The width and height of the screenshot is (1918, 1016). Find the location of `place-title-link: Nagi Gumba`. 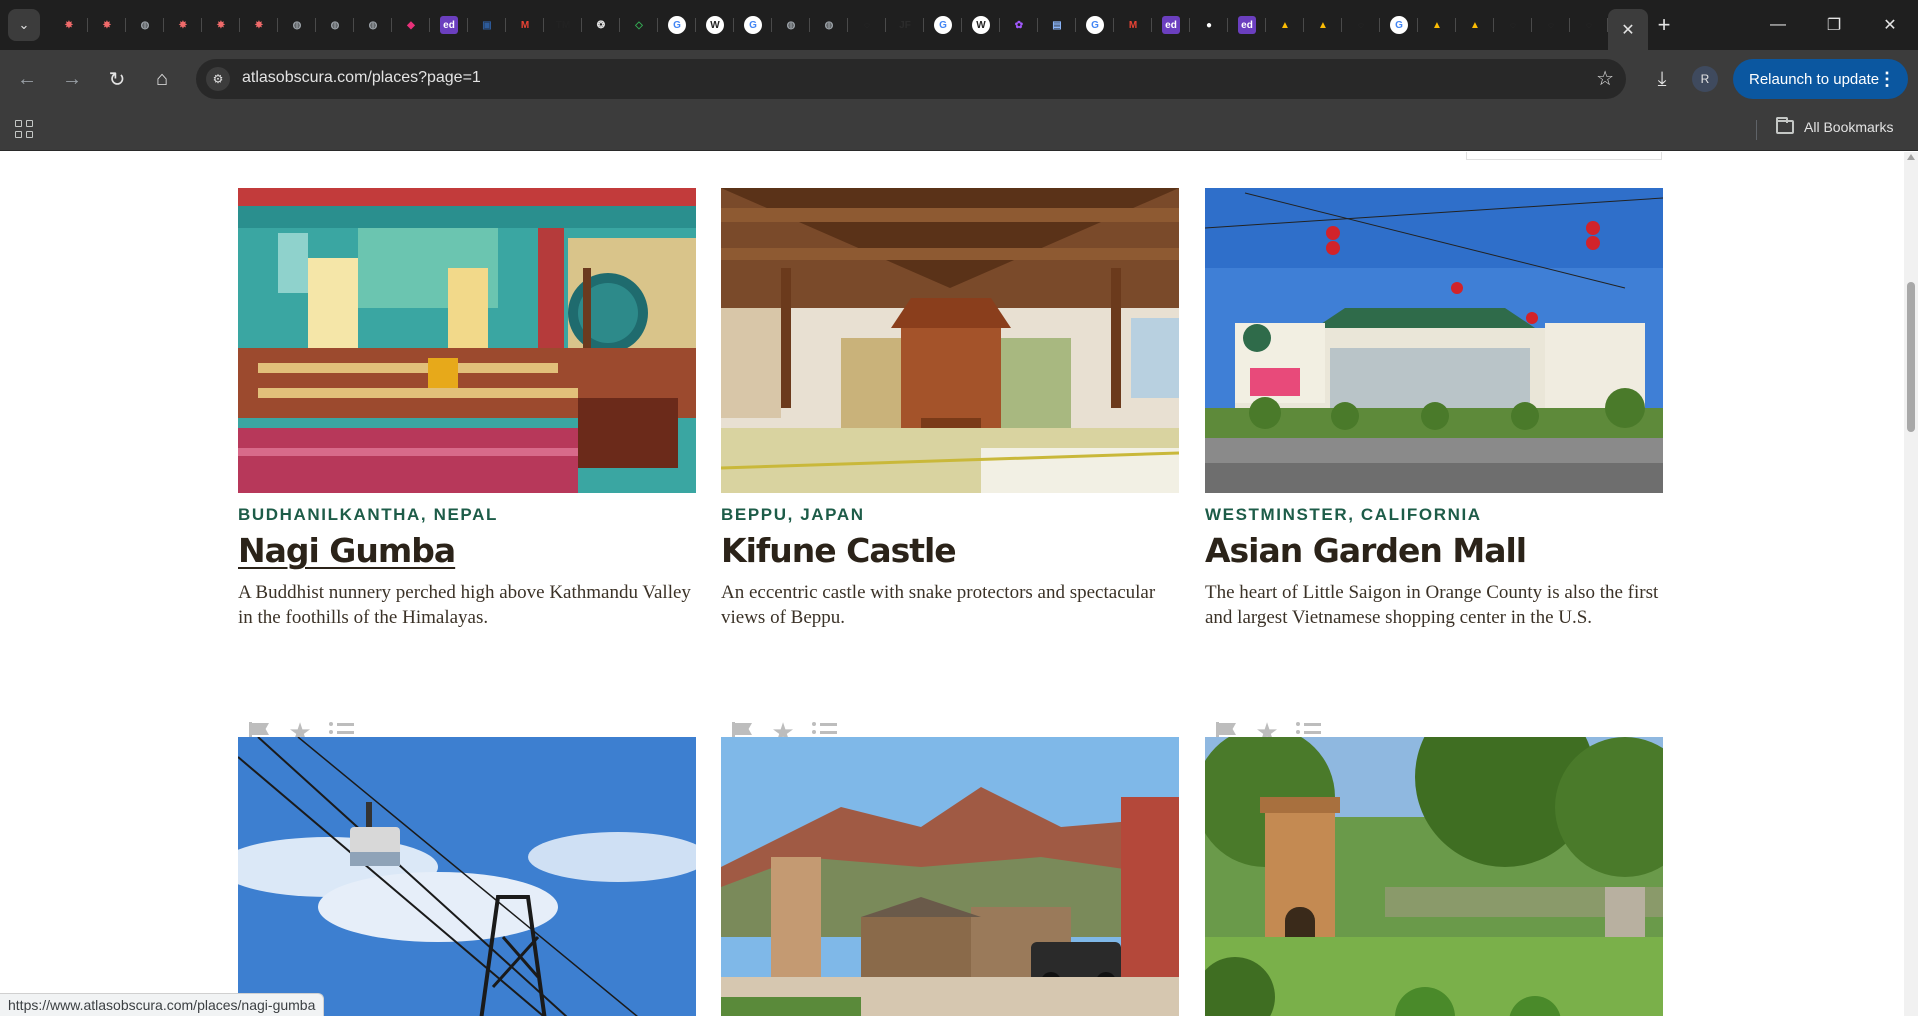

place-title-link: Nagi Gumba is located at coordinates (467, 550).